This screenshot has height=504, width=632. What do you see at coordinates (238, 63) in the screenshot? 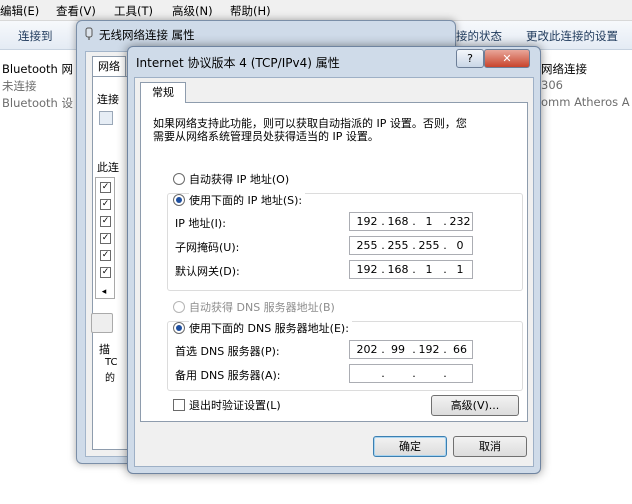
I see `dialog-title: Internet 协议版本 4 (TCP/IPv4) 属性` at bounding box center [238, 63].